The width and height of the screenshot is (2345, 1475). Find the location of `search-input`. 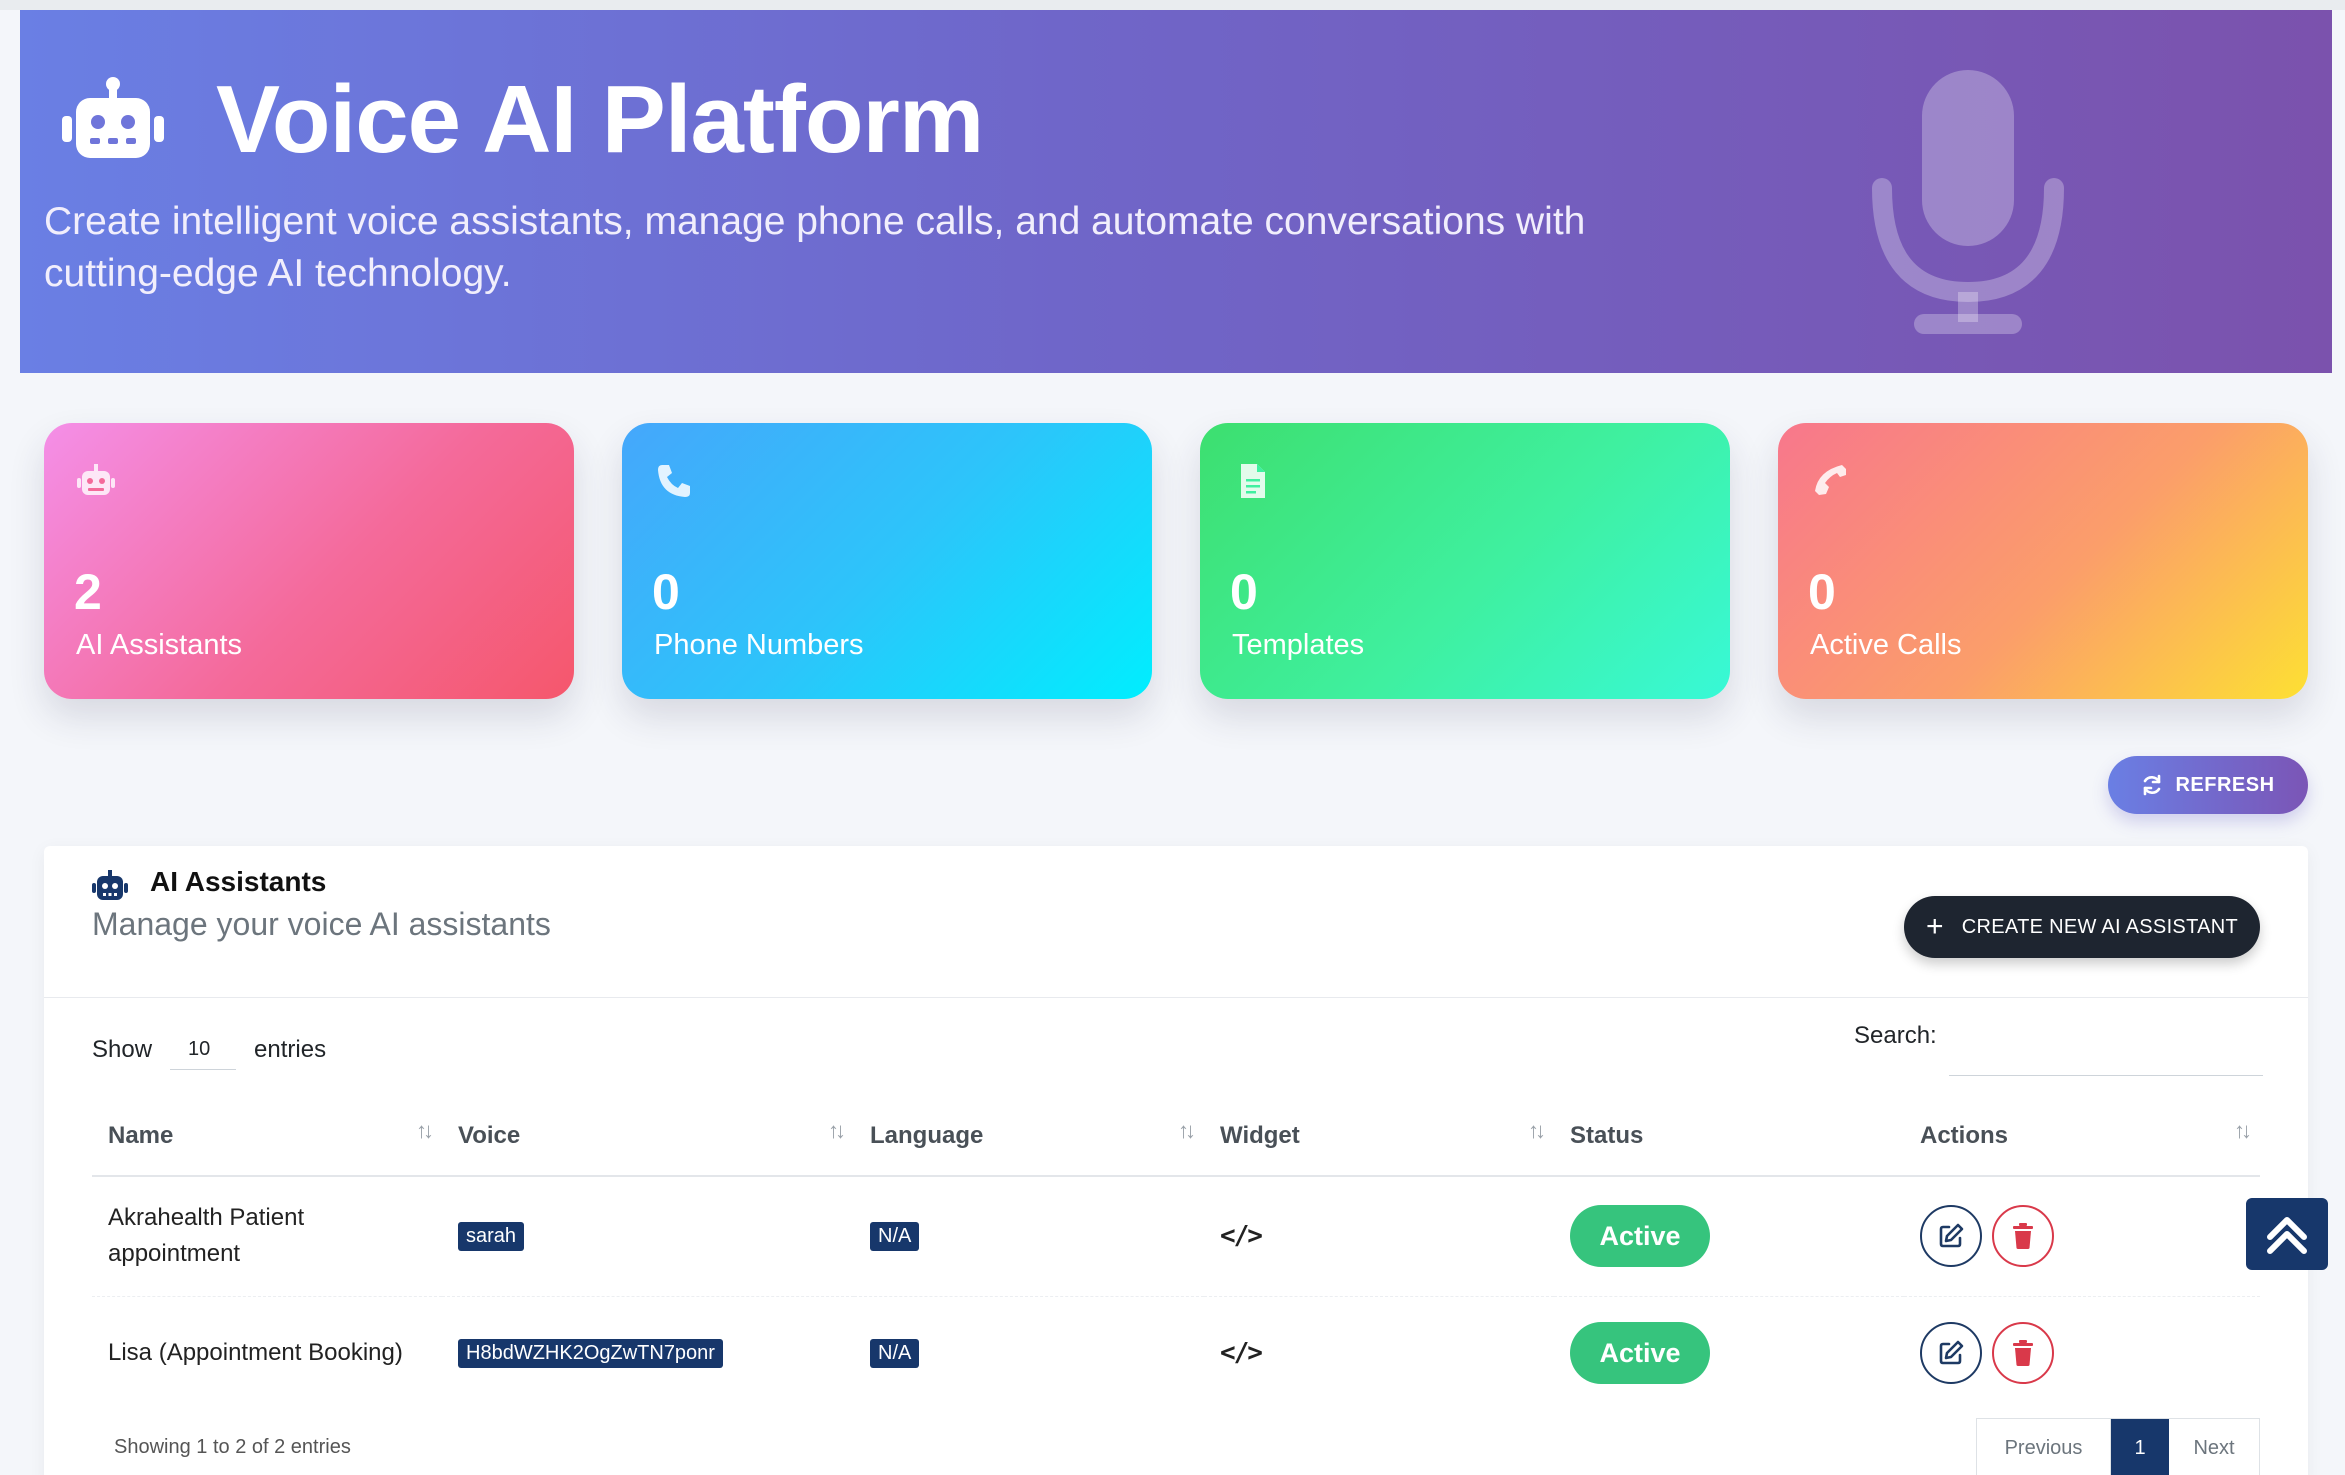

search-input is located at coordinates (2105, 1053).